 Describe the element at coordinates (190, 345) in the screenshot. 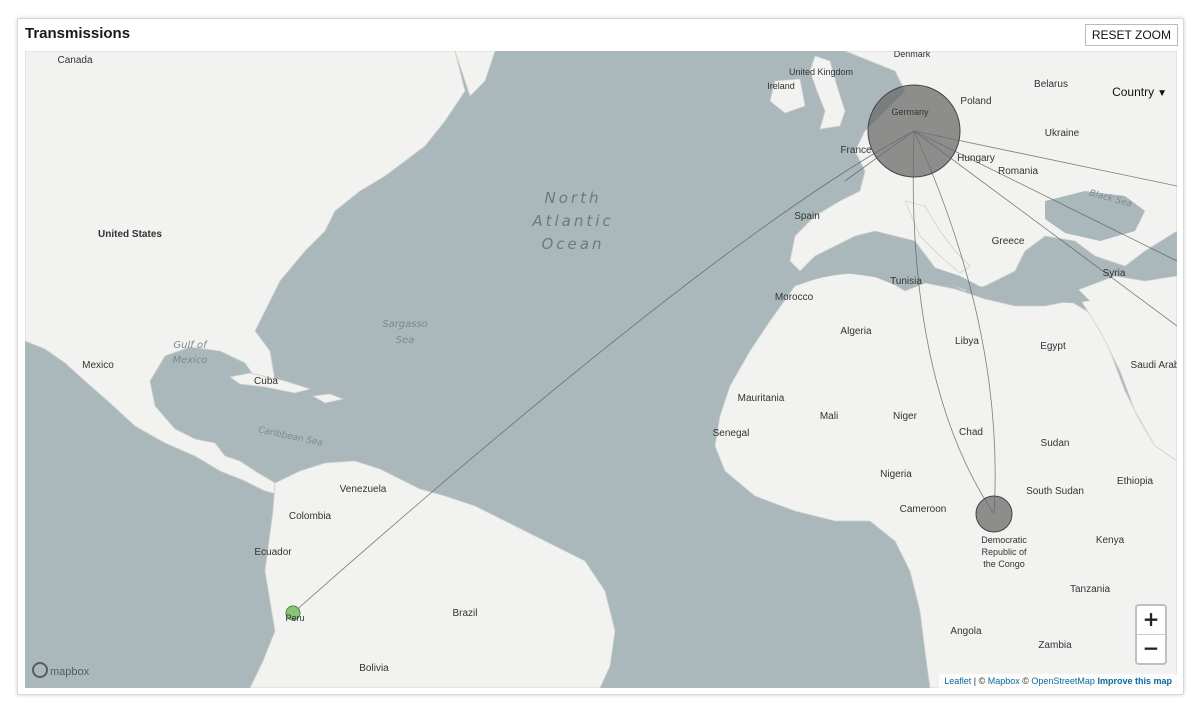

I see `sea-label-gulf: Gulf of` at that location.